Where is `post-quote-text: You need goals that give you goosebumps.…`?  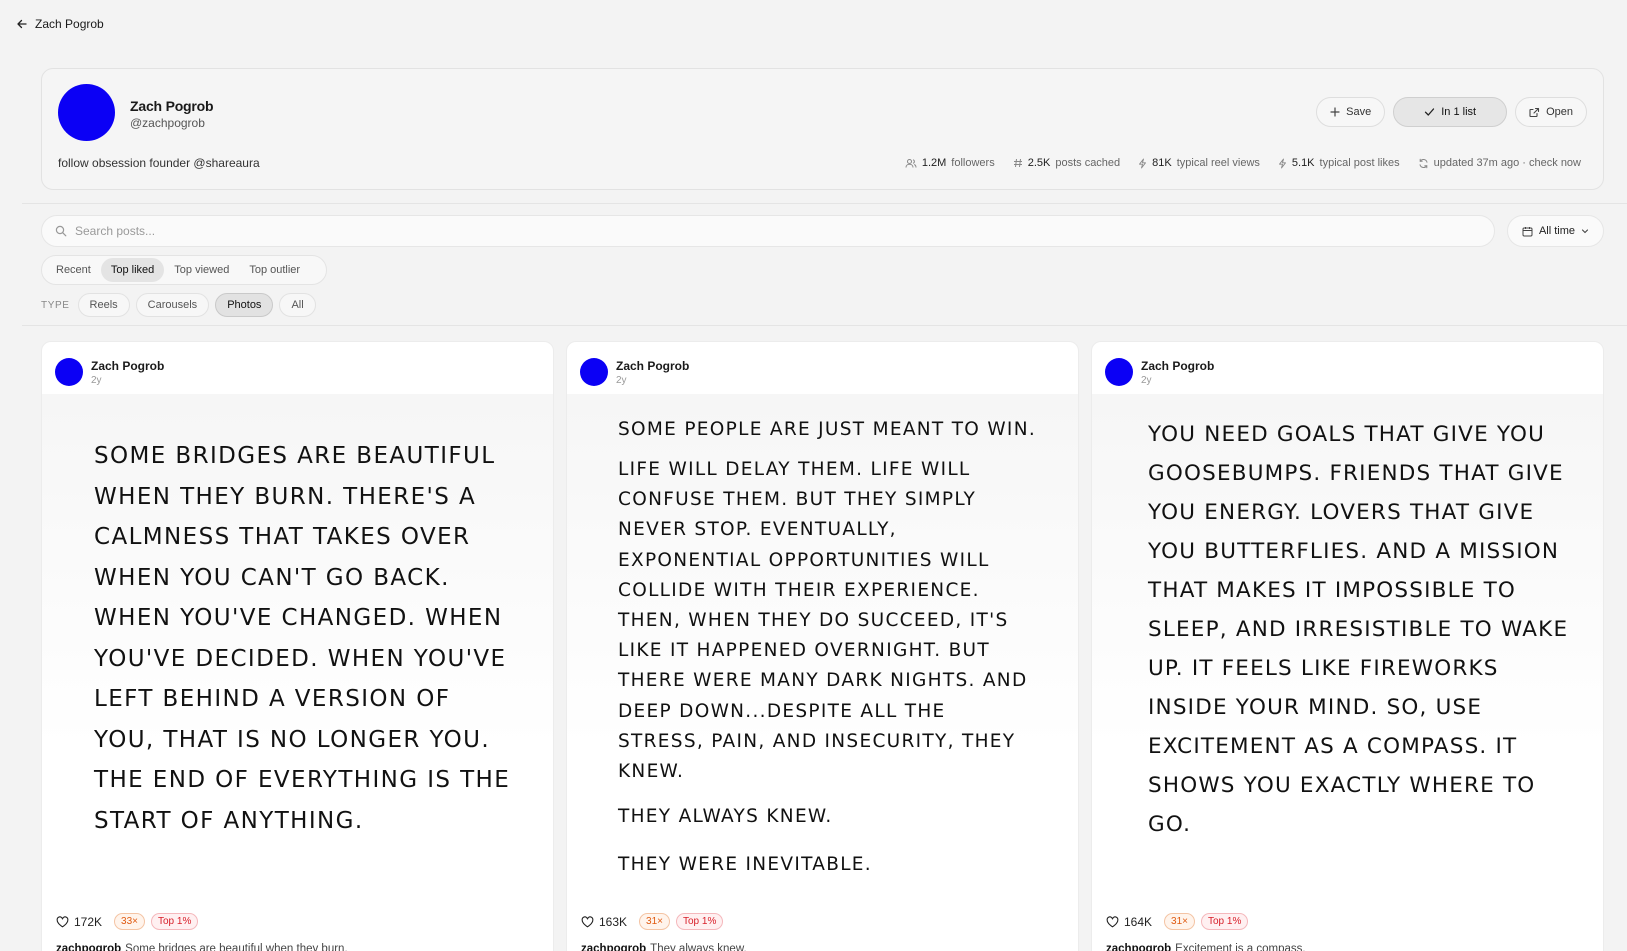
post-quote-text: You need goals that give you goosebumps.… is located at coordinates (1358, 629).